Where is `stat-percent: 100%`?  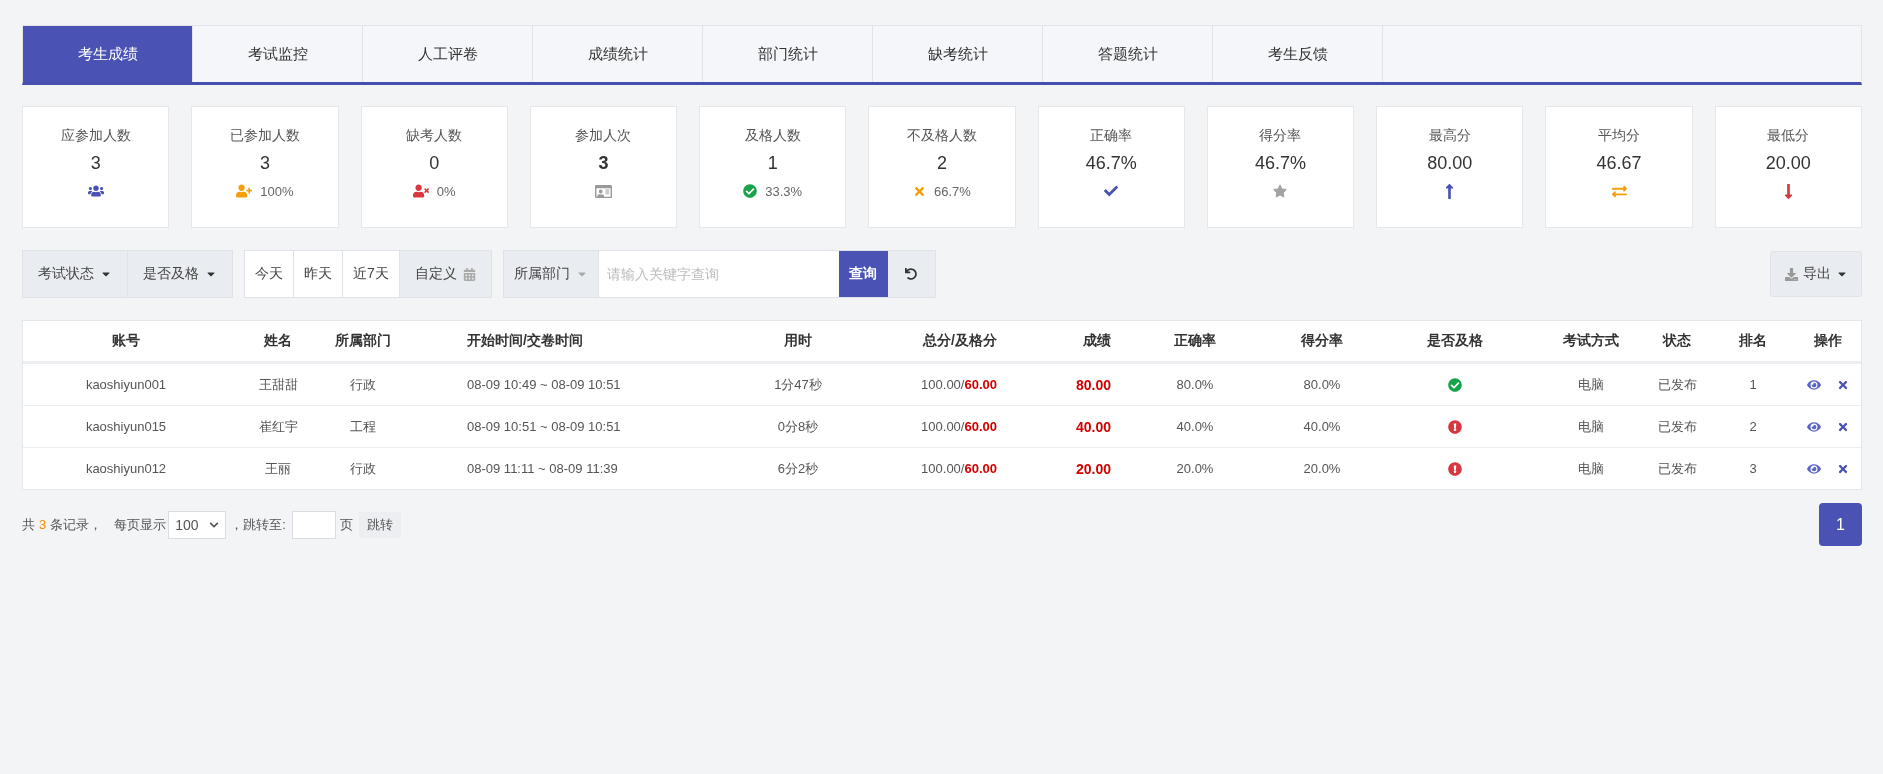 stat-percent: 100% is located at coordinates (277, 191).